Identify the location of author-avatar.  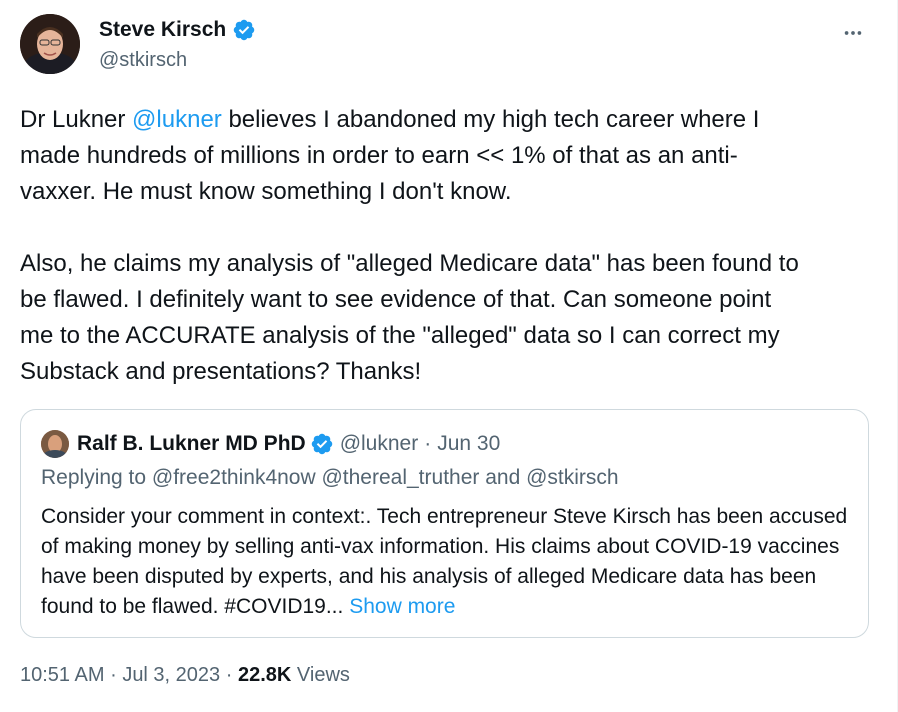
(50, 44).